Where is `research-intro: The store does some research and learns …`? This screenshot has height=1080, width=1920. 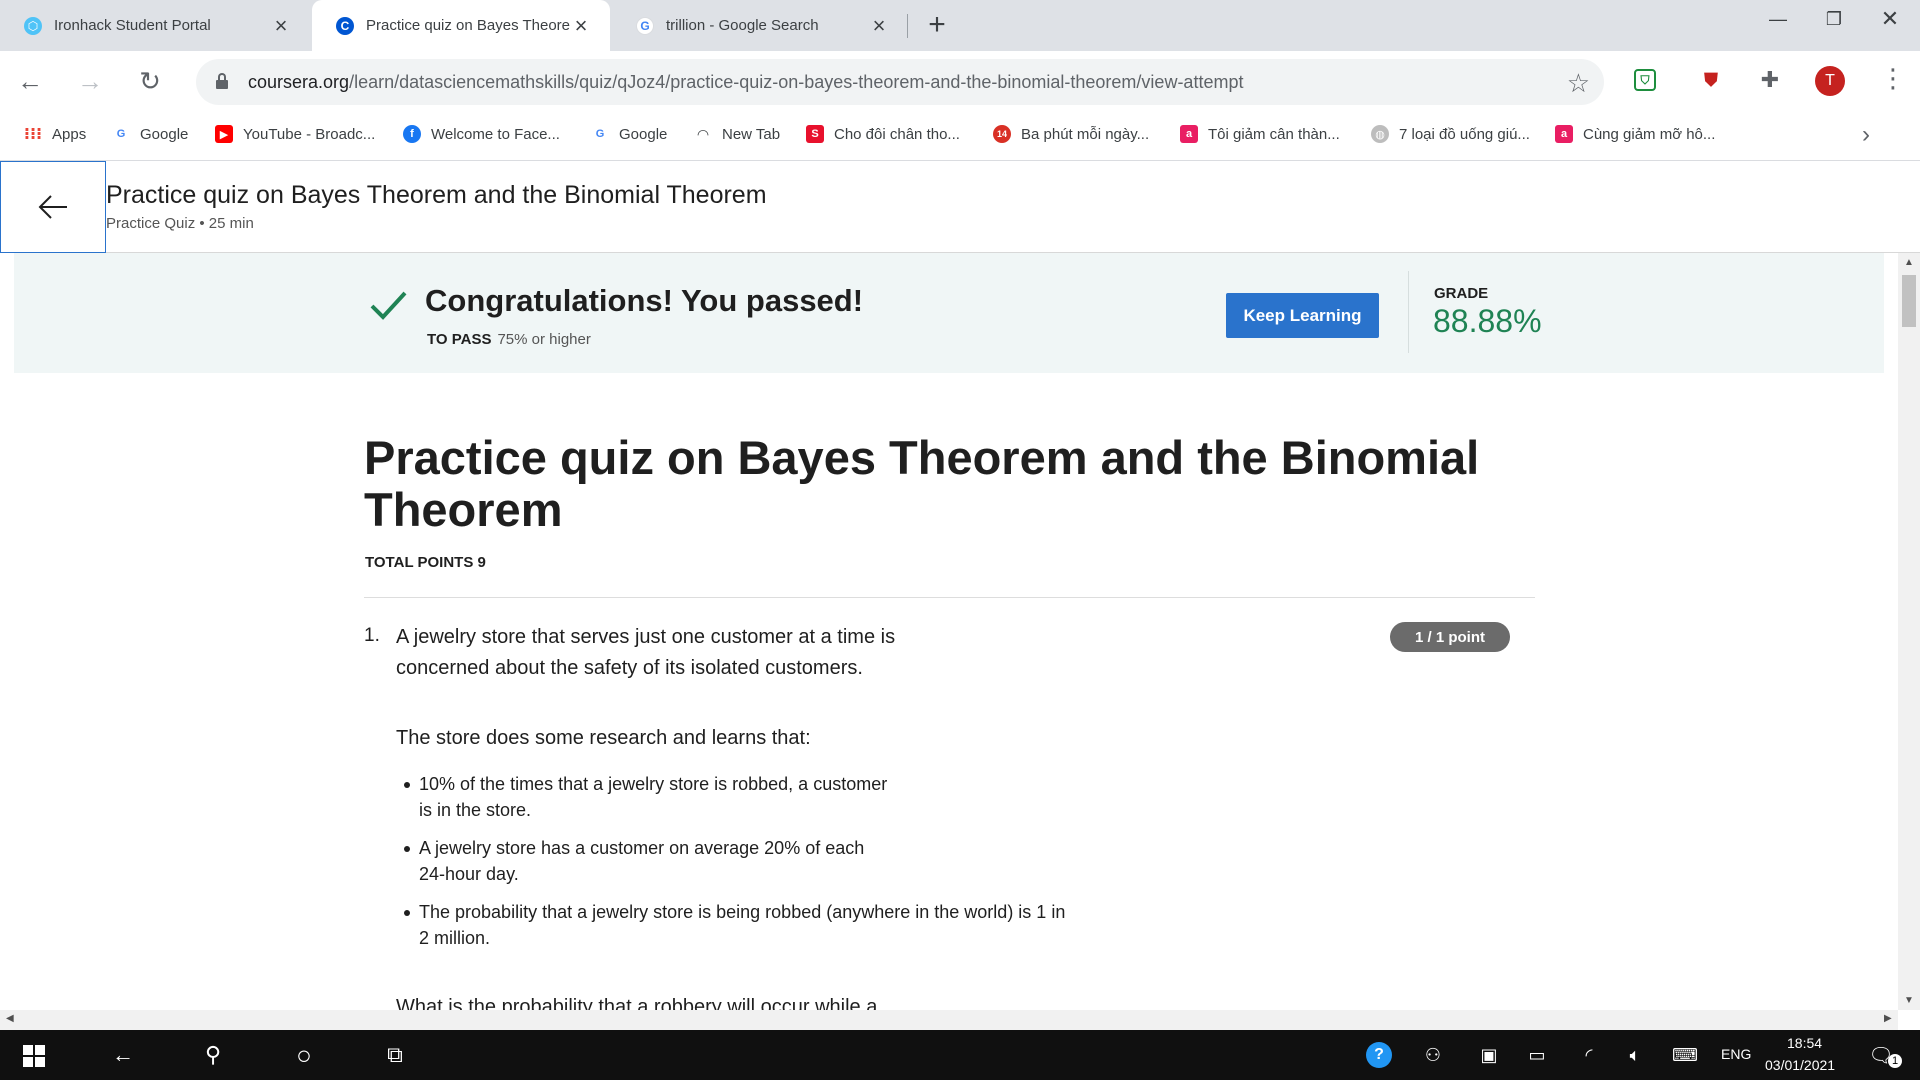 research-intro: The store does some research and learns … is located at coordinates (603, 738).